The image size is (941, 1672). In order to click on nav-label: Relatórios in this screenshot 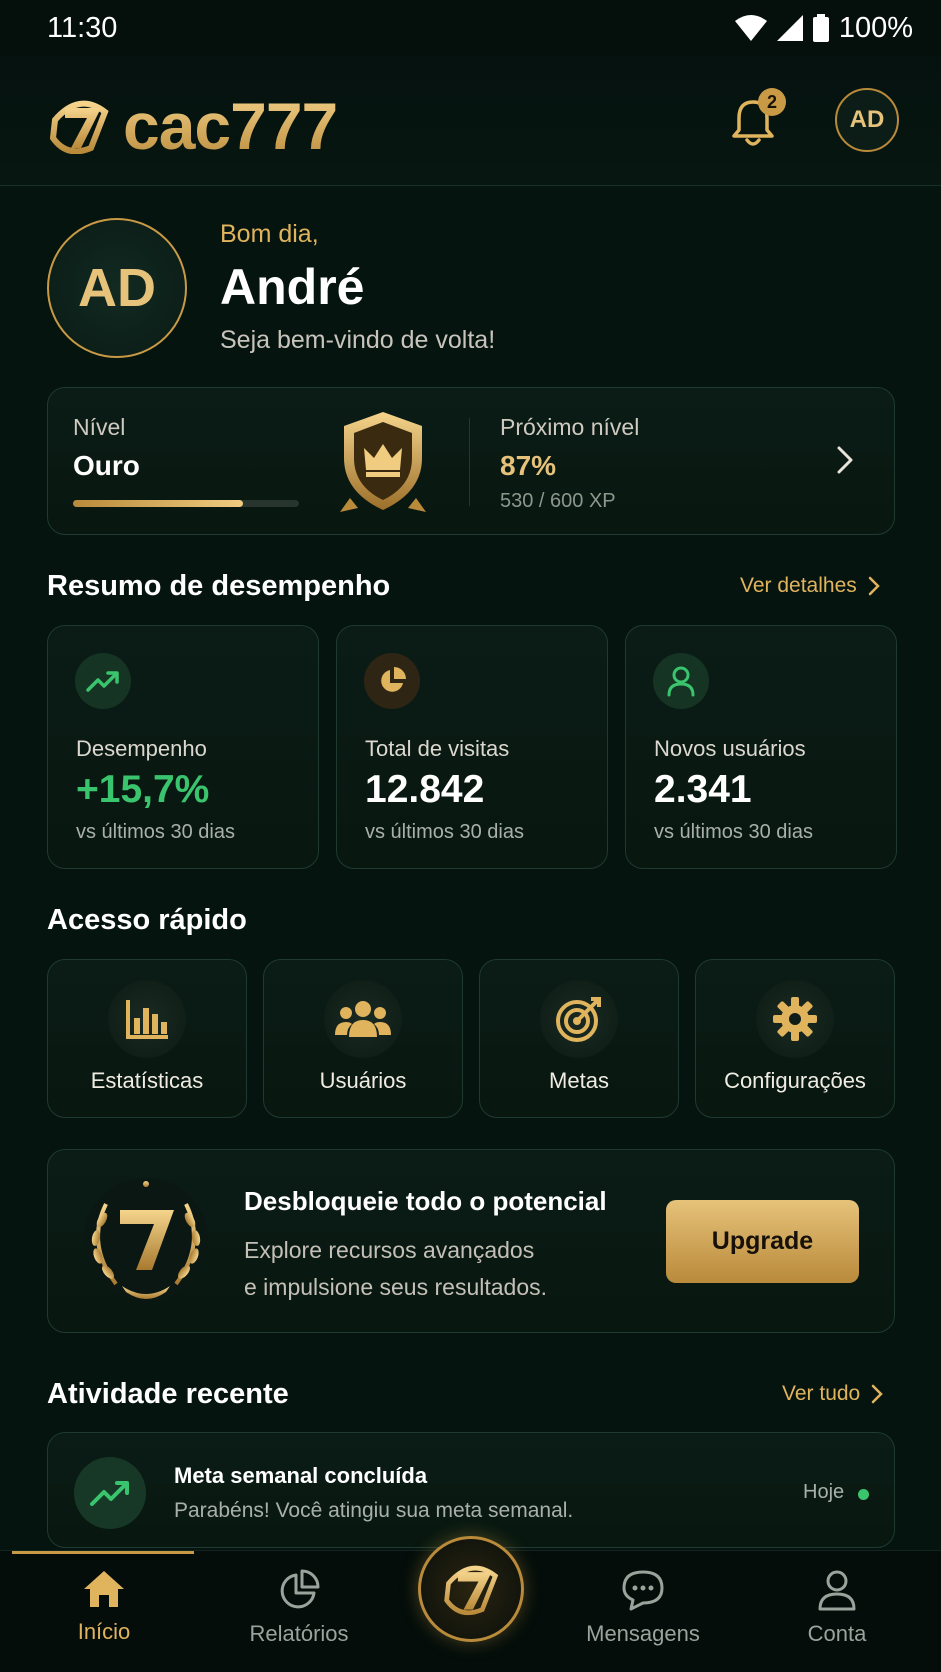, I will do `click(299, 1633)`.